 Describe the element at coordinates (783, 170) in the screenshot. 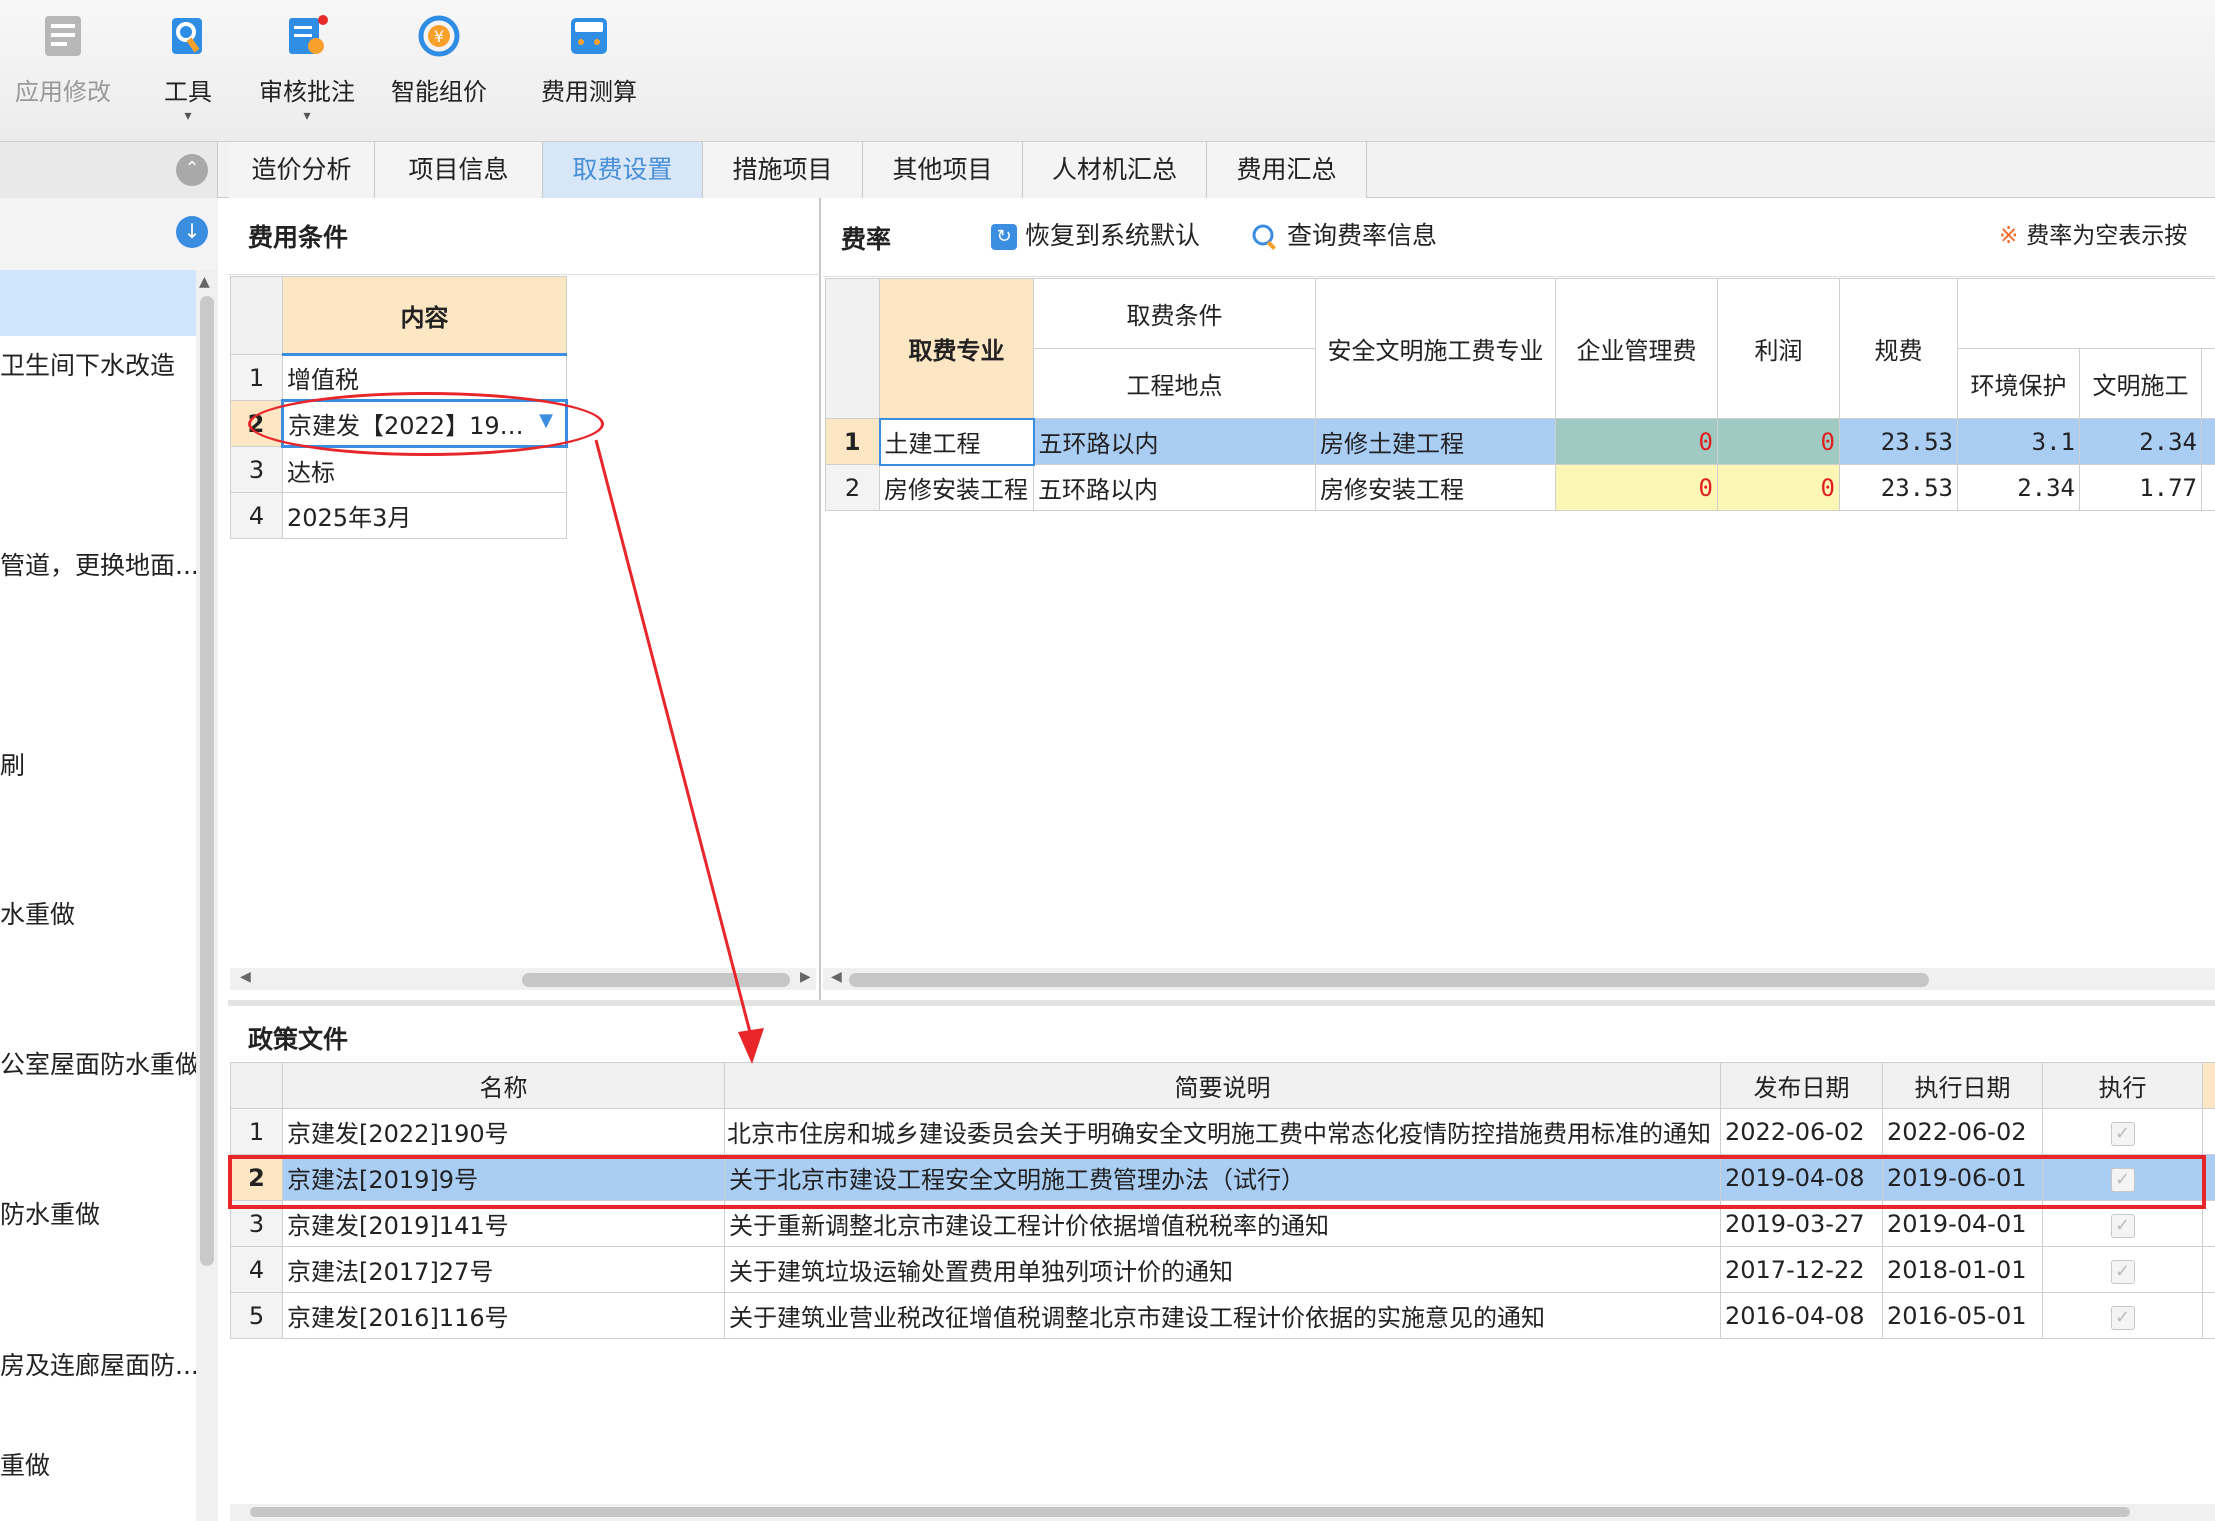

I see `tab-measures: 措施项目` at that location.